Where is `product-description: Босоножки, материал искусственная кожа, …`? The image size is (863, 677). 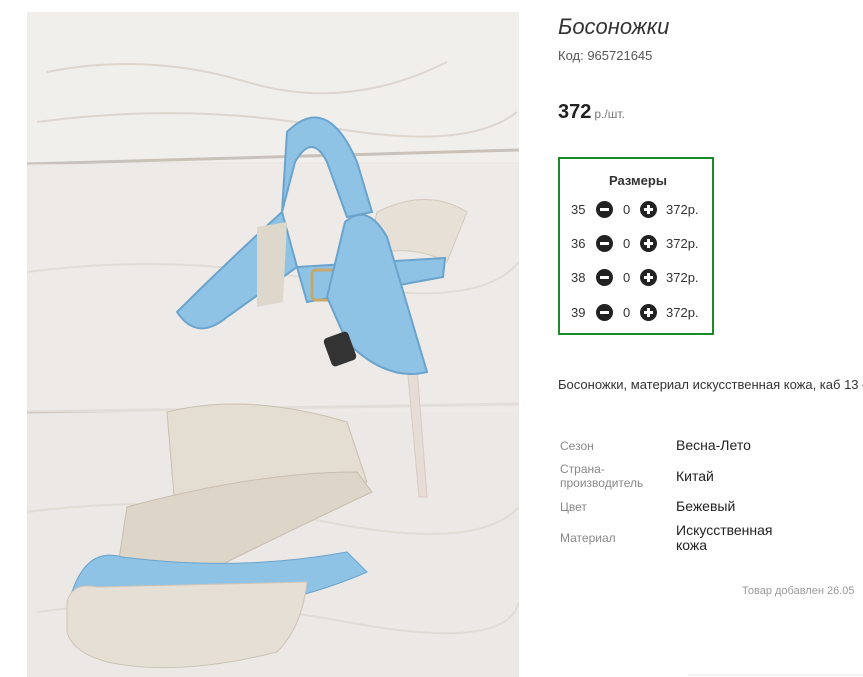
product-description: Босоножки, материал искусственная кожа, … is located at coordinates (710, 384).